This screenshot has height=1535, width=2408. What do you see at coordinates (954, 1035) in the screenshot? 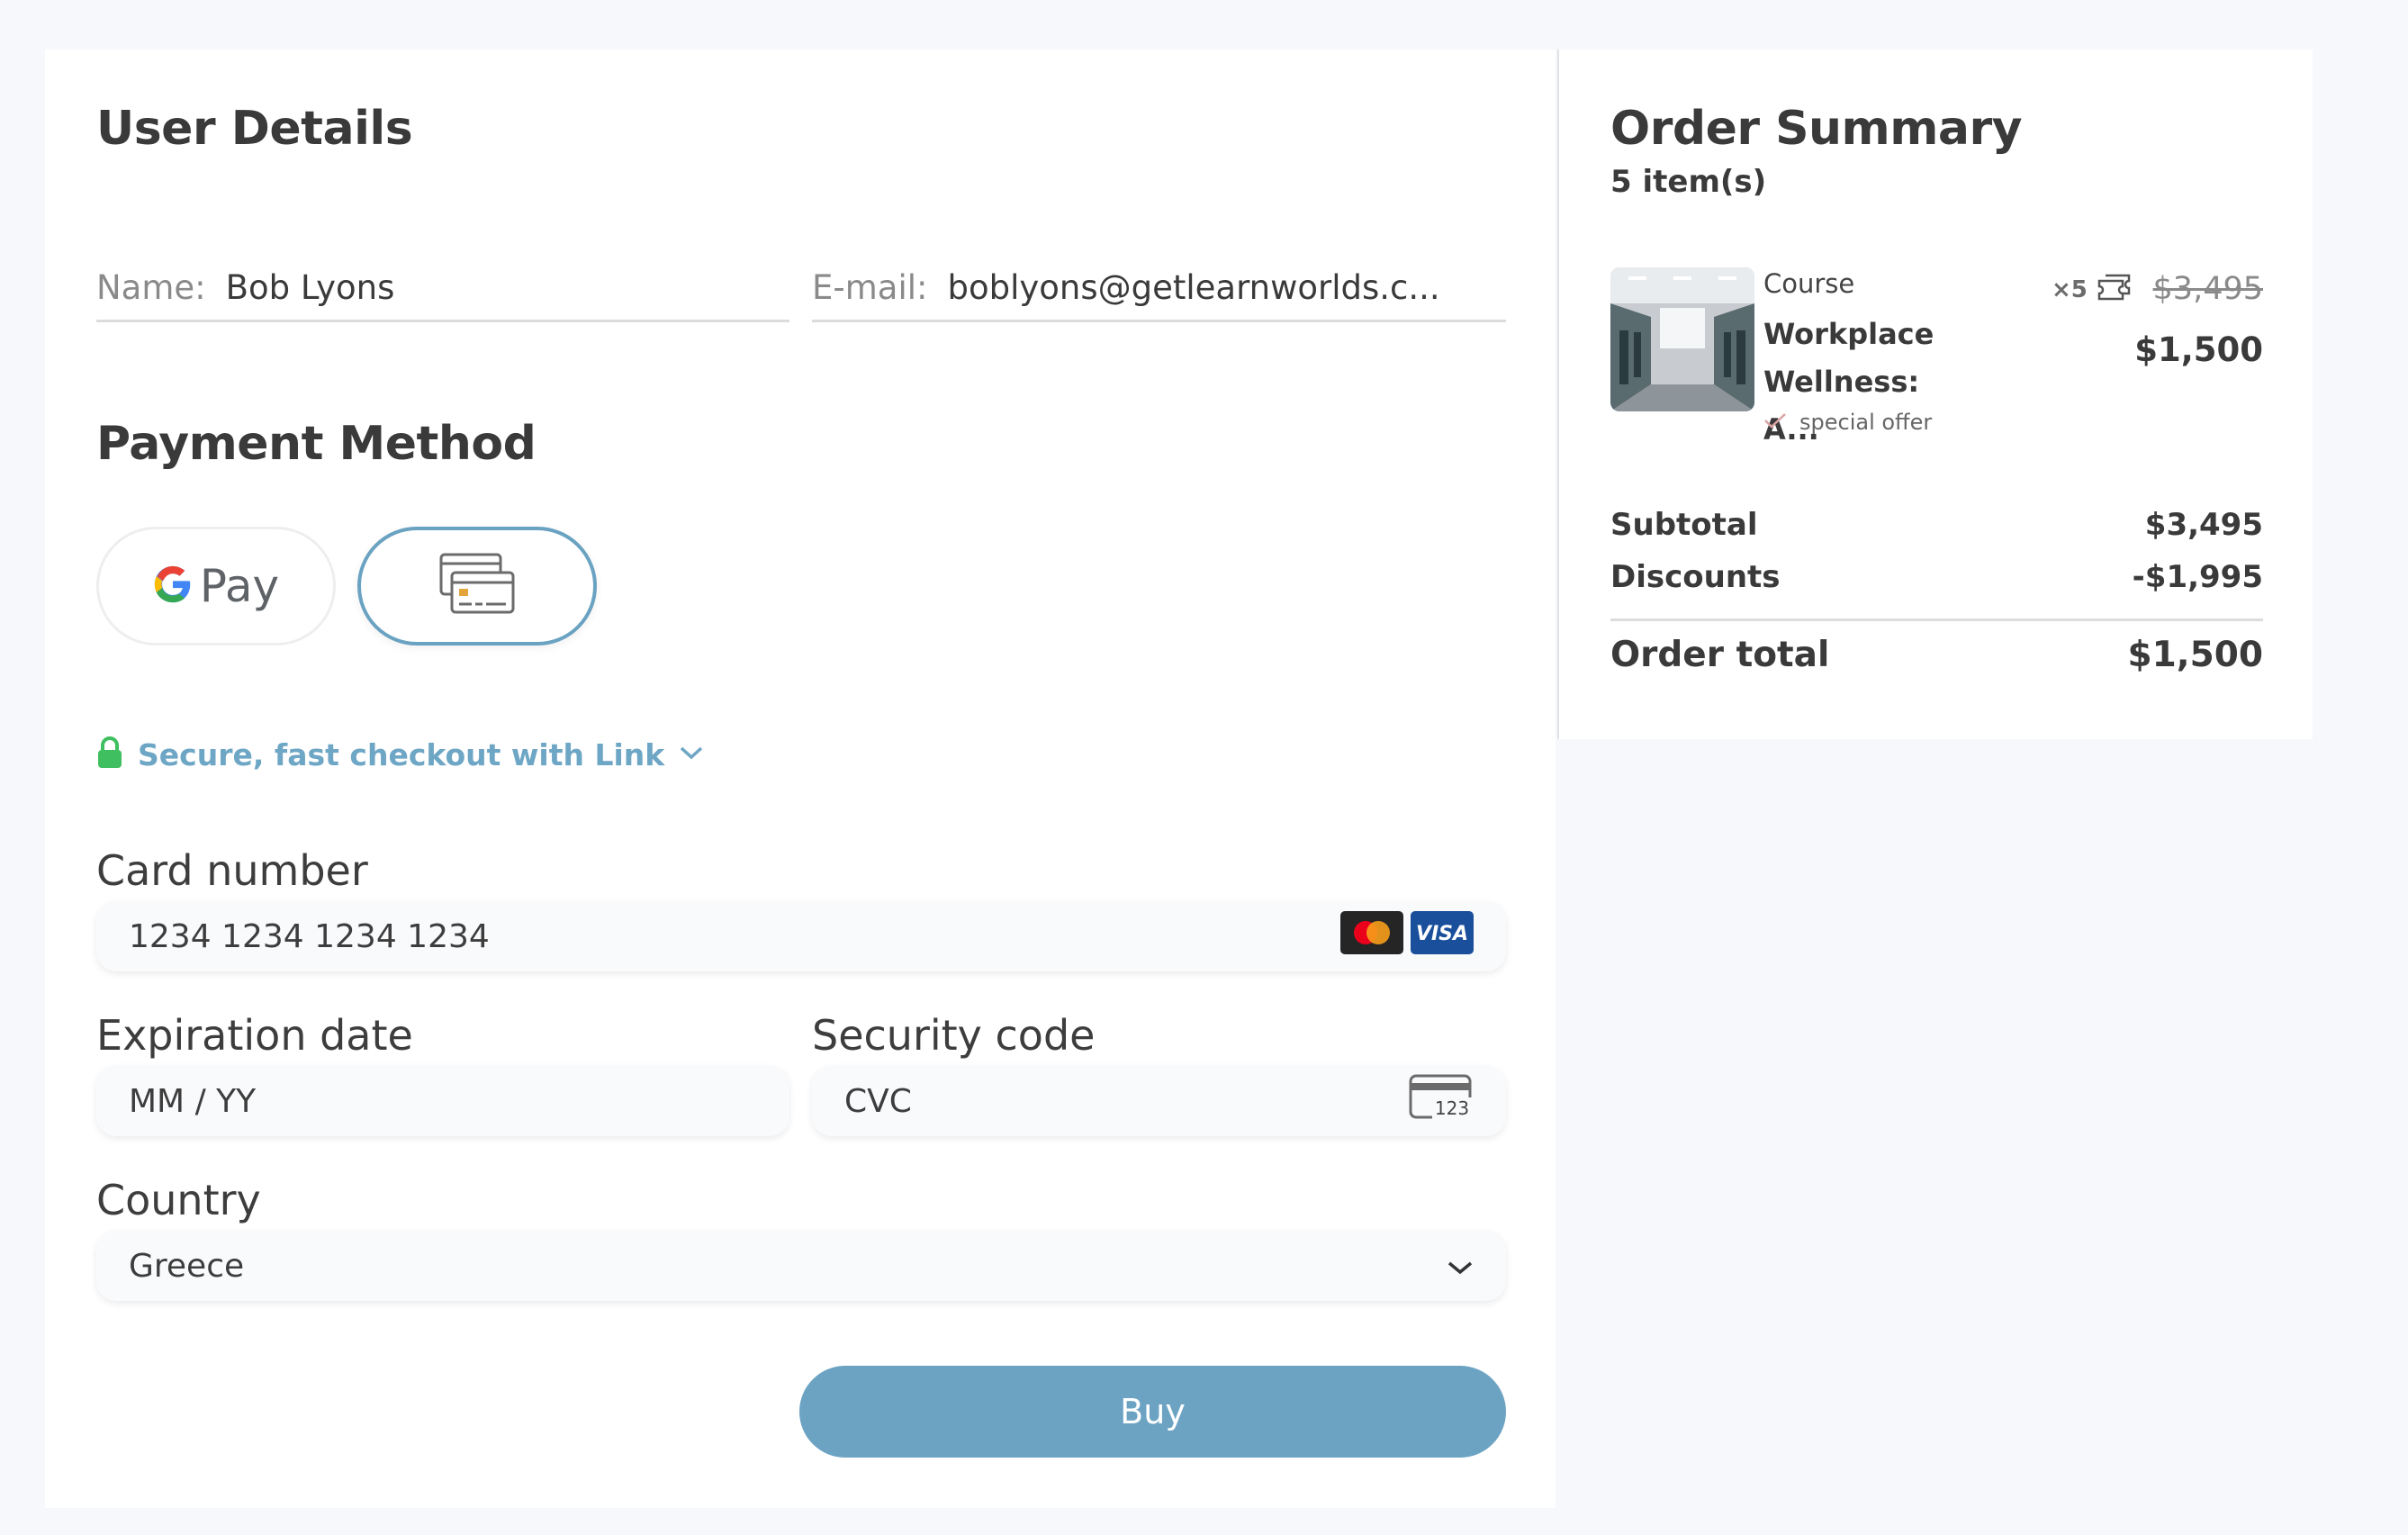
I see `security-code-label: Security code` at bounding box center [954, 1035].